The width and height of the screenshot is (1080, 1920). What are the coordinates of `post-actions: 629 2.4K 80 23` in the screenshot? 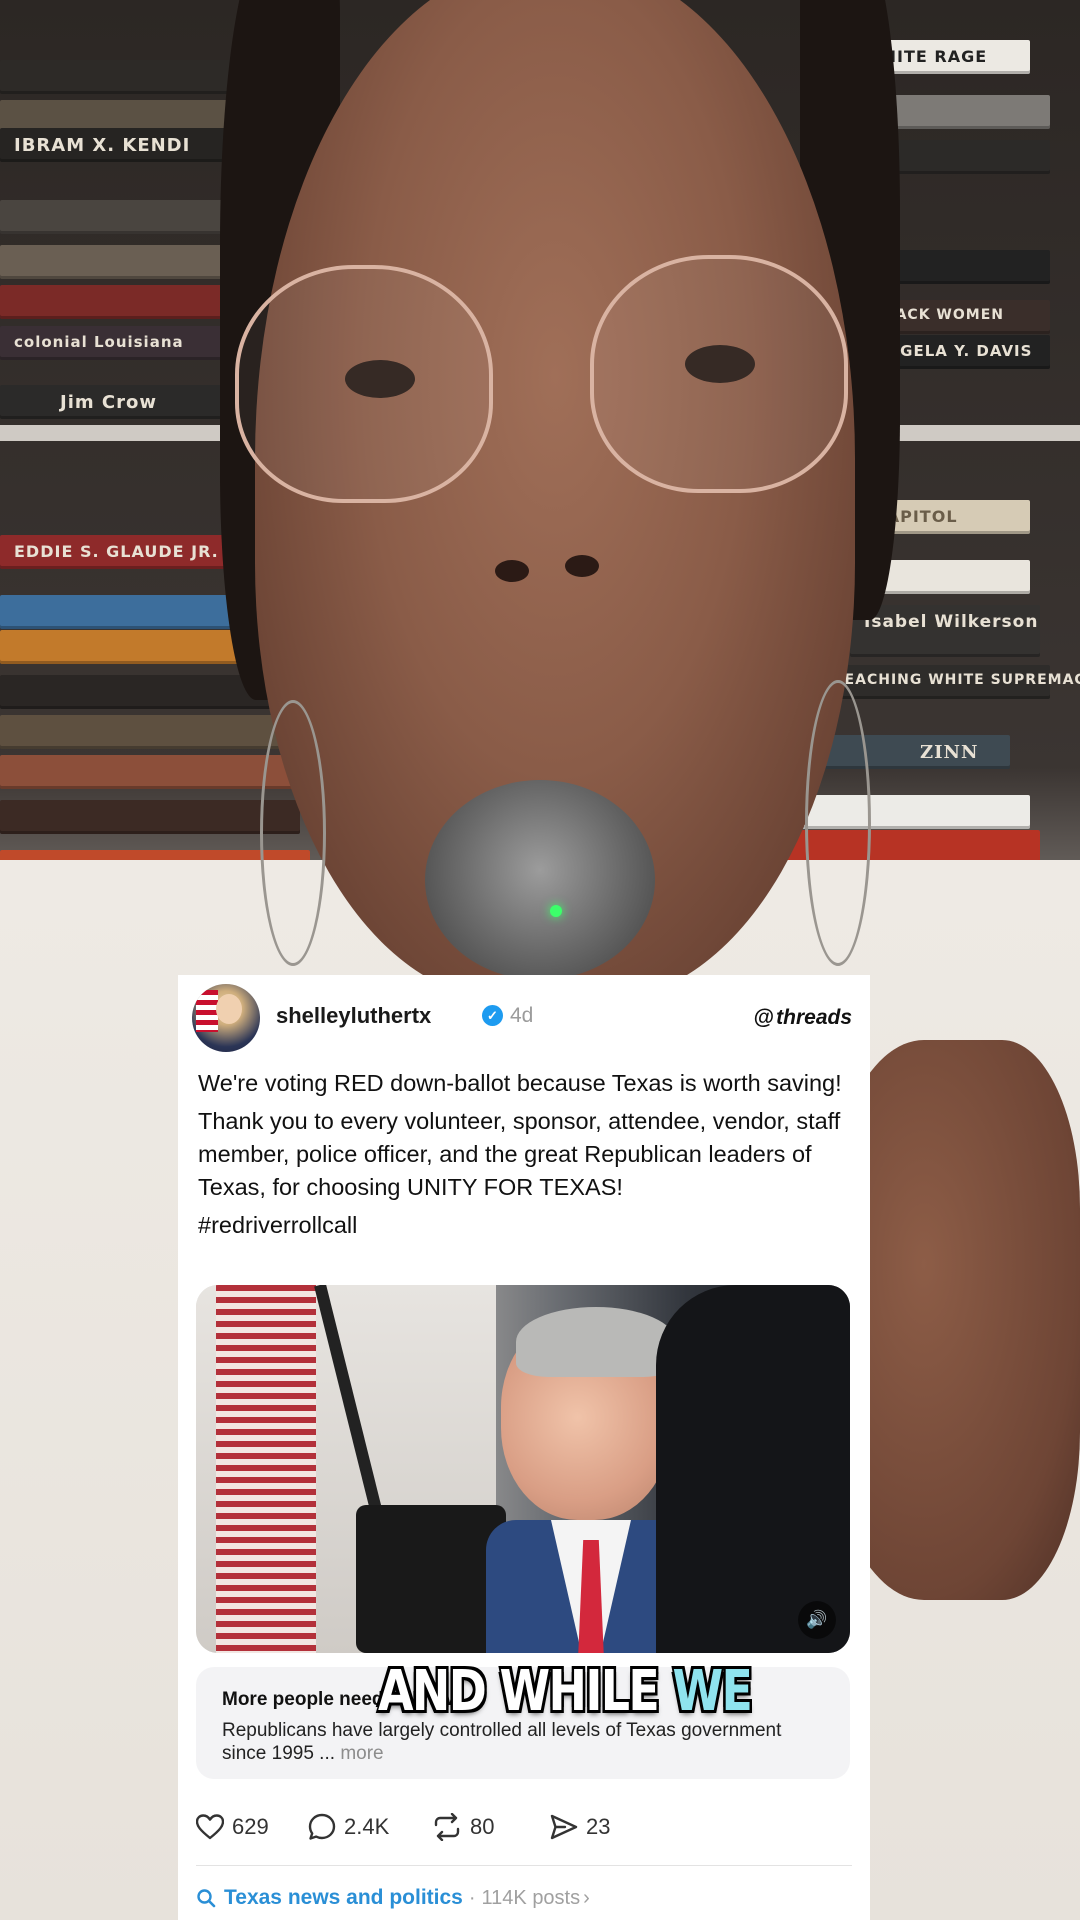 It's located at (526, 1827).